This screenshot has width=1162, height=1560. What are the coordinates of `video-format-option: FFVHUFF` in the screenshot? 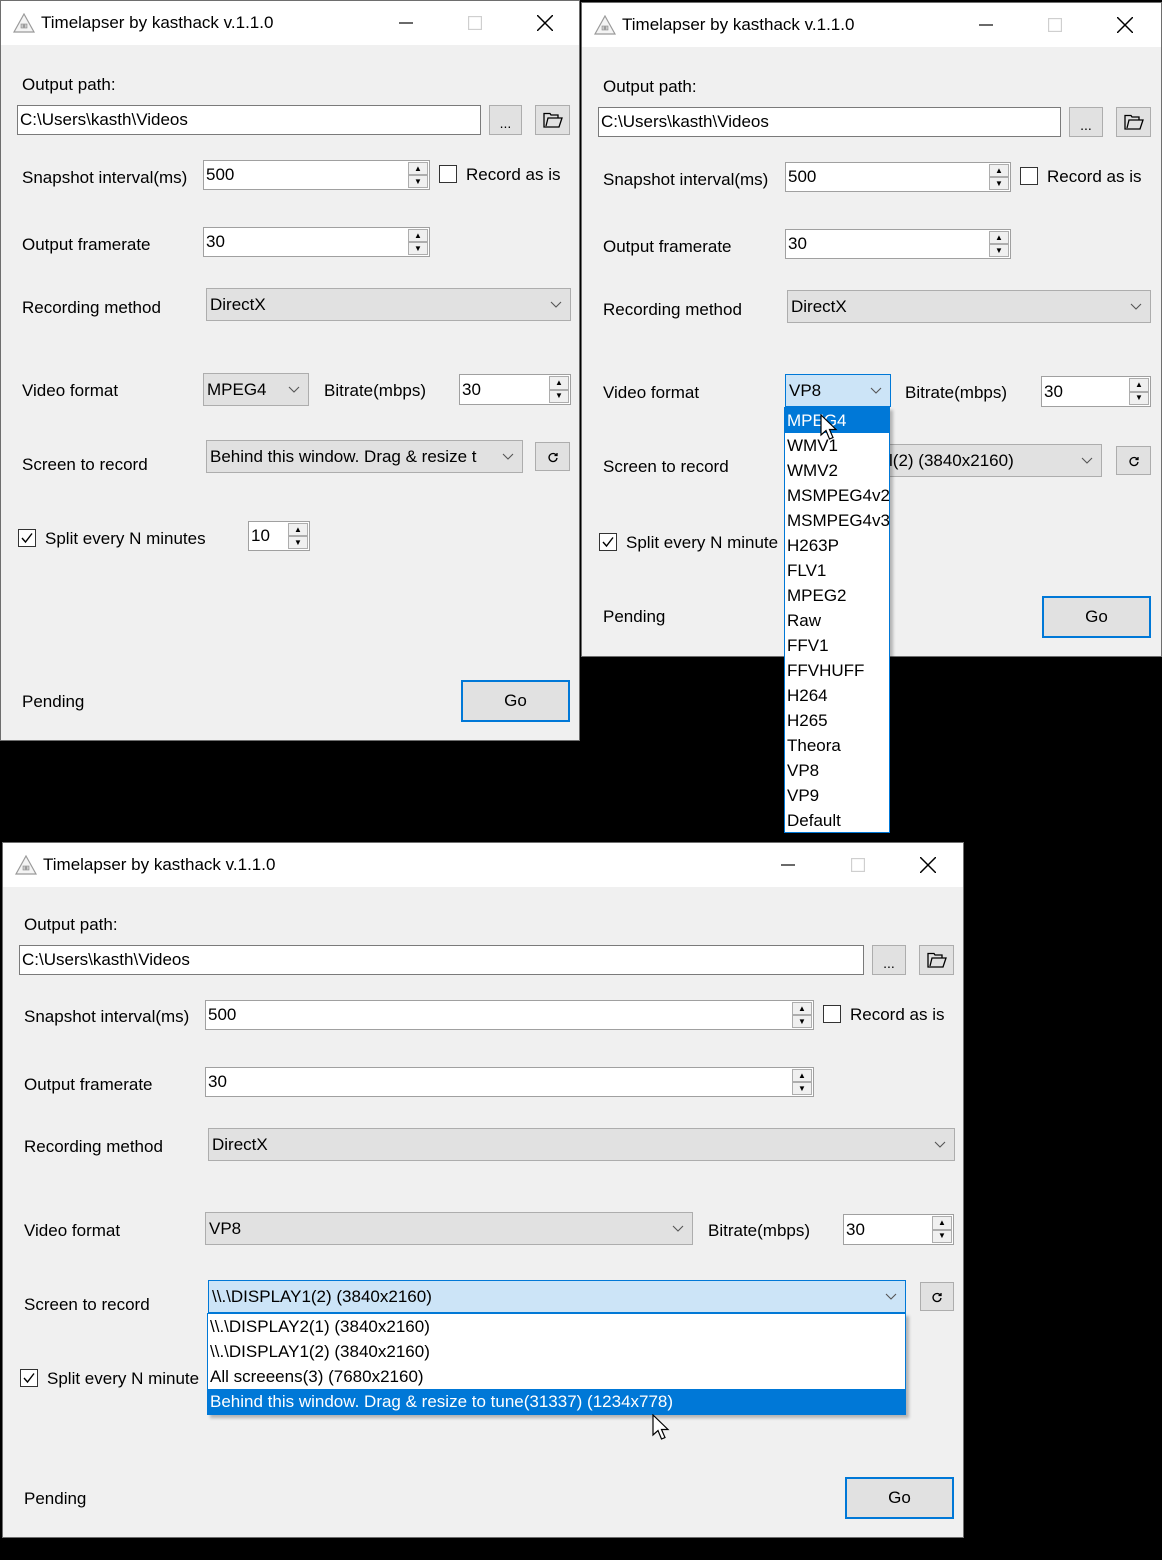 It's located at (837, 670).